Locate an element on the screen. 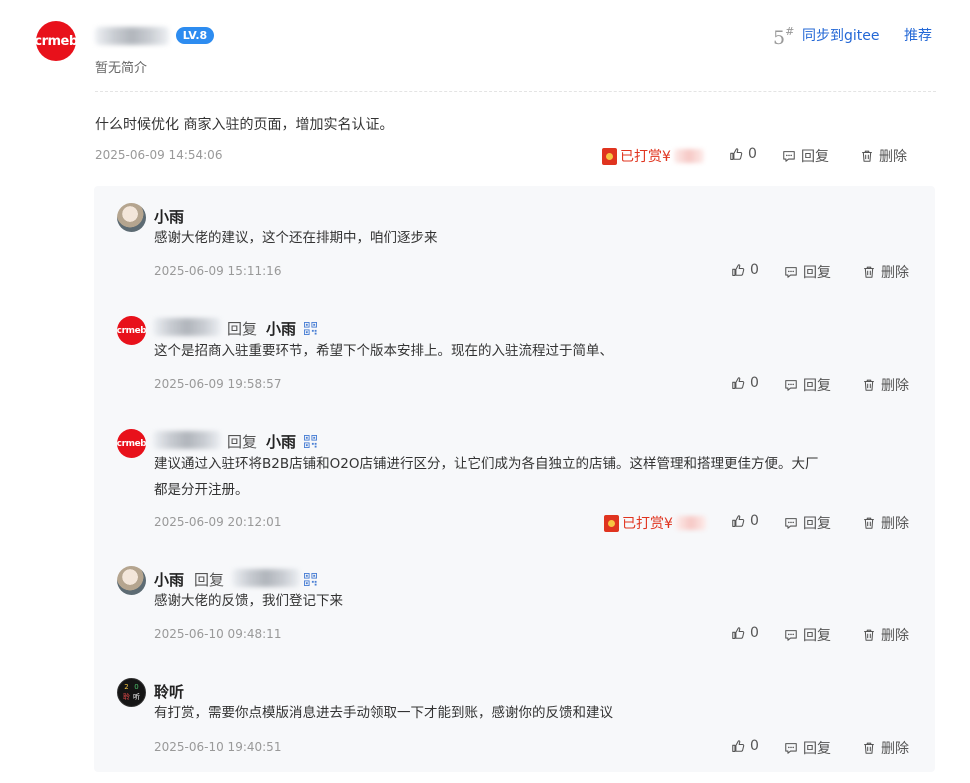 This screenshot has height=783, width=970. reply-author-name: 聆听 is located at coordinates (169, 691).